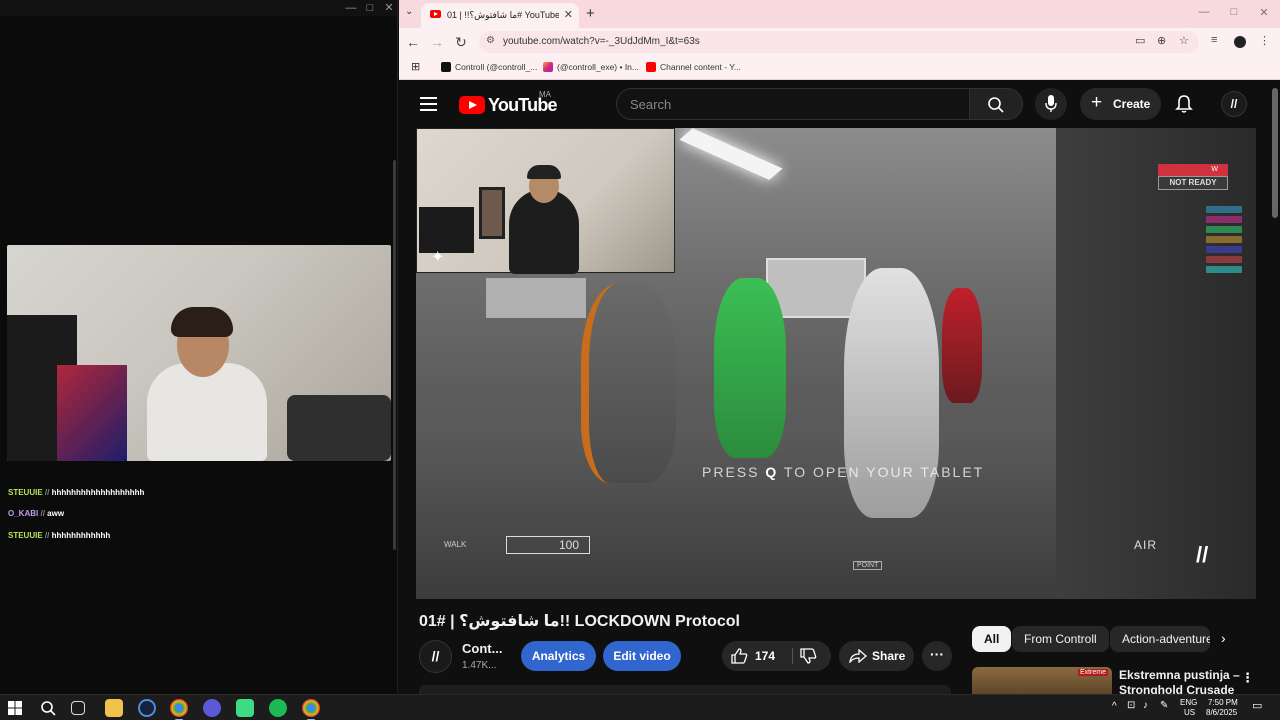 This screenshot has height=720, width=1280. What do you see at coordinates (568, 14) in the screenshot?
I see `tab-close-icon: ✕` at bounding box center [568, 14].